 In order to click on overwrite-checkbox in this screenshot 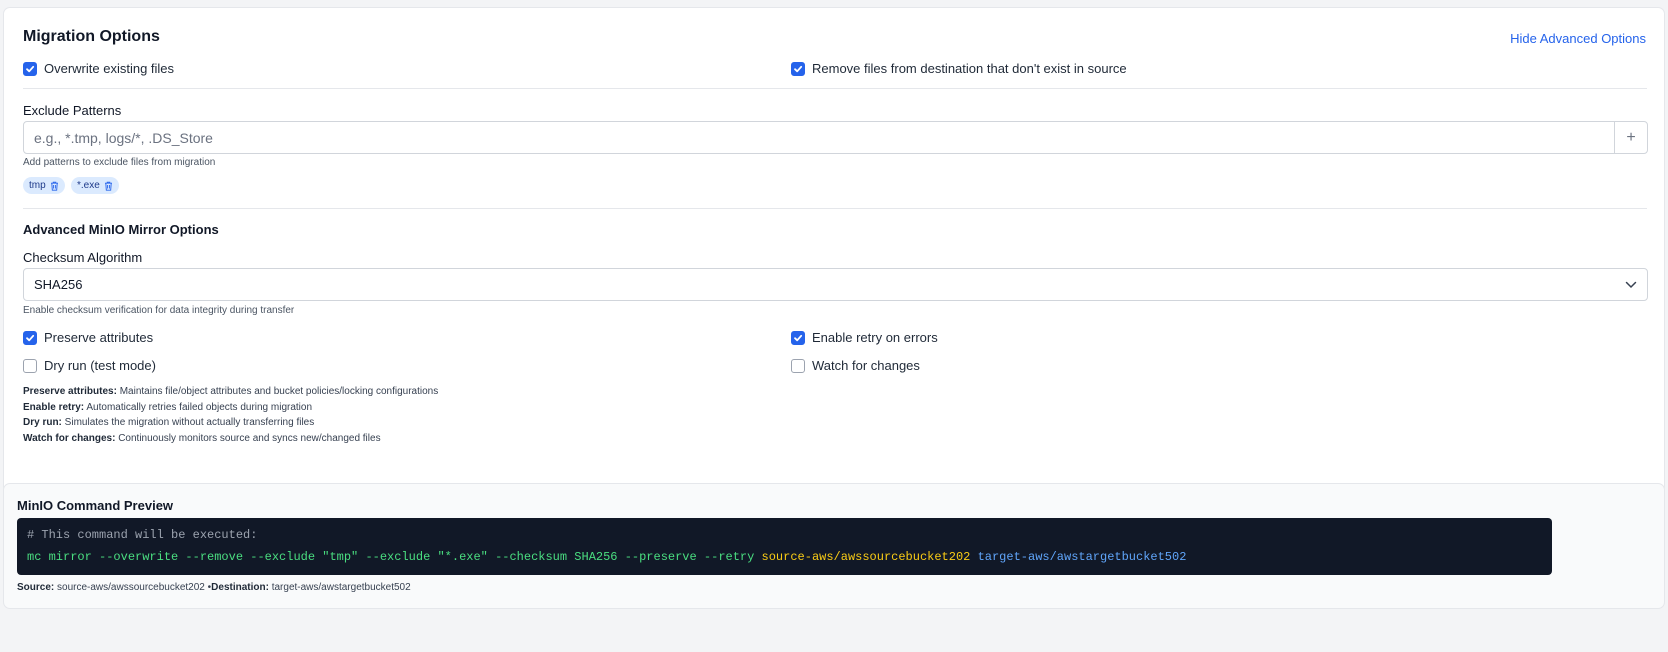, I will do `click(30, 68)`.